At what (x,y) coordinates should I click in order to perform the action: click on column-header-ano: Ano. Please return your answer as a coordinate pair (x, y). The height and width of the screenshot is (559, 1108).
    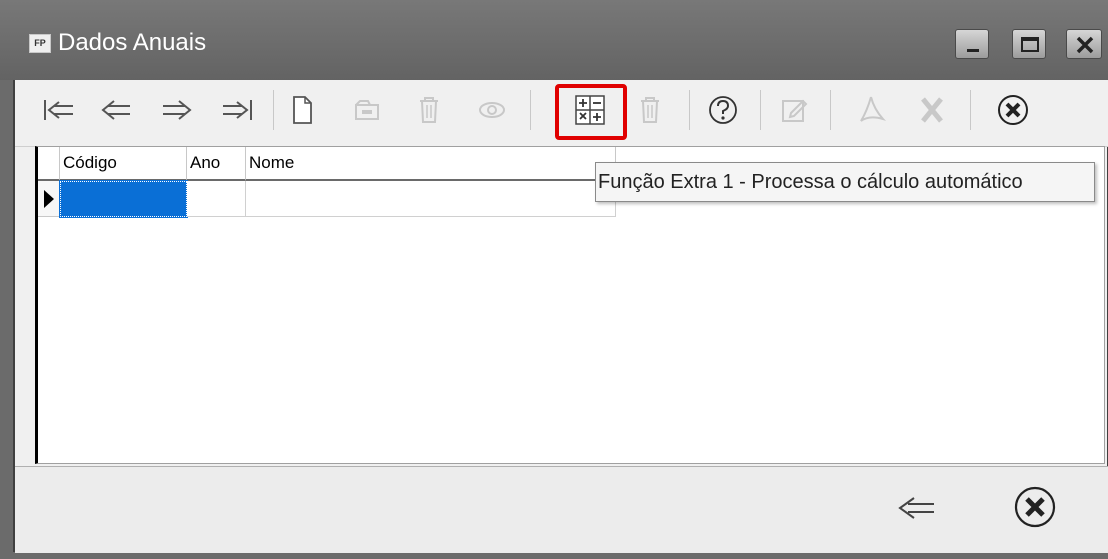
    Looking at the image, I should click on (216, 164).